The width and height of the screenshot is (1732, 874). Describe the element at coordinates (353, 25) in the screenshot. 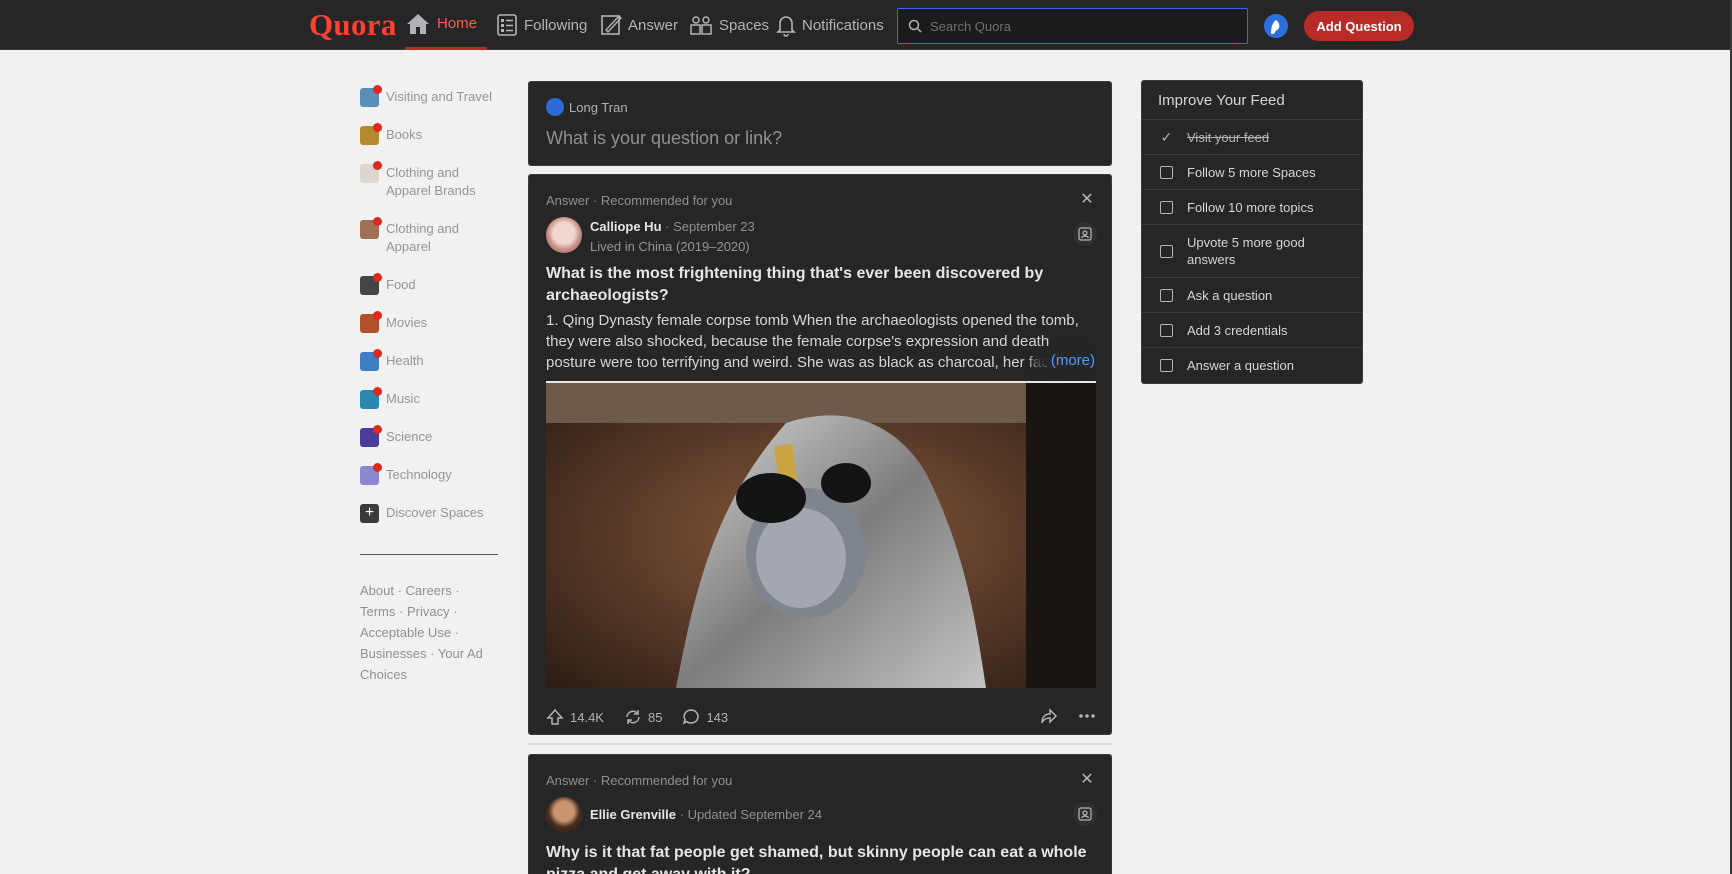

I see `quora-logo: Quora` at that location.